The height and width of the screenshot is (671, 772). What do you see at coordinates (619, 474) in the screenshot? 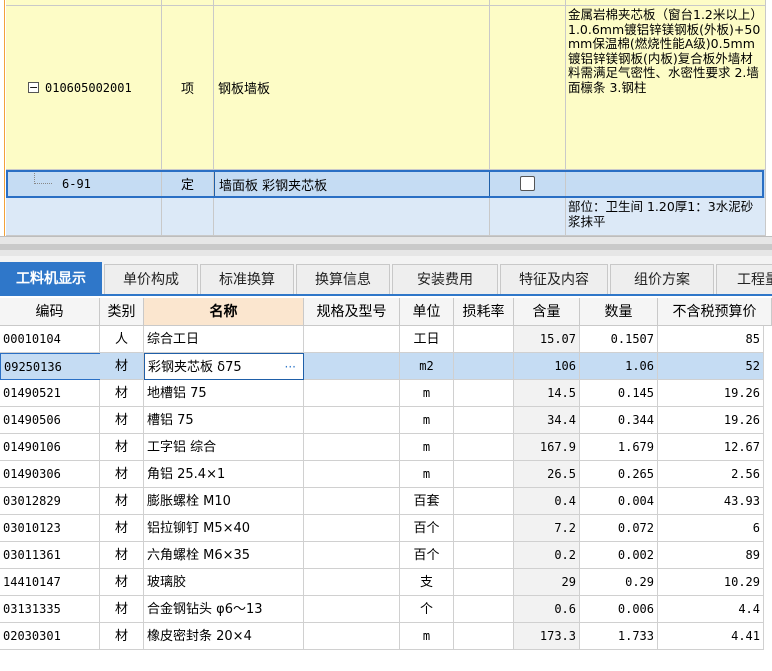
I see `cell-quantity: 0.265` at bounding box center [619, 474].